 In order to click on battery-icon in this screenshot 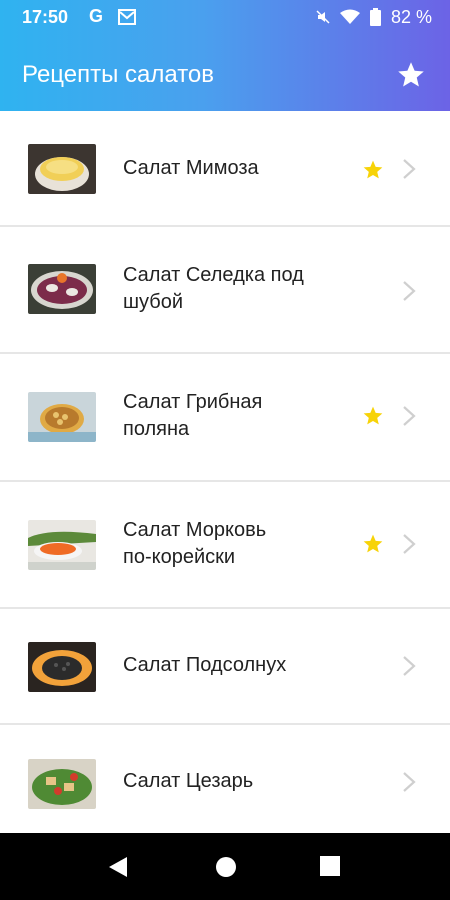, I will do `click(375, 17)`.